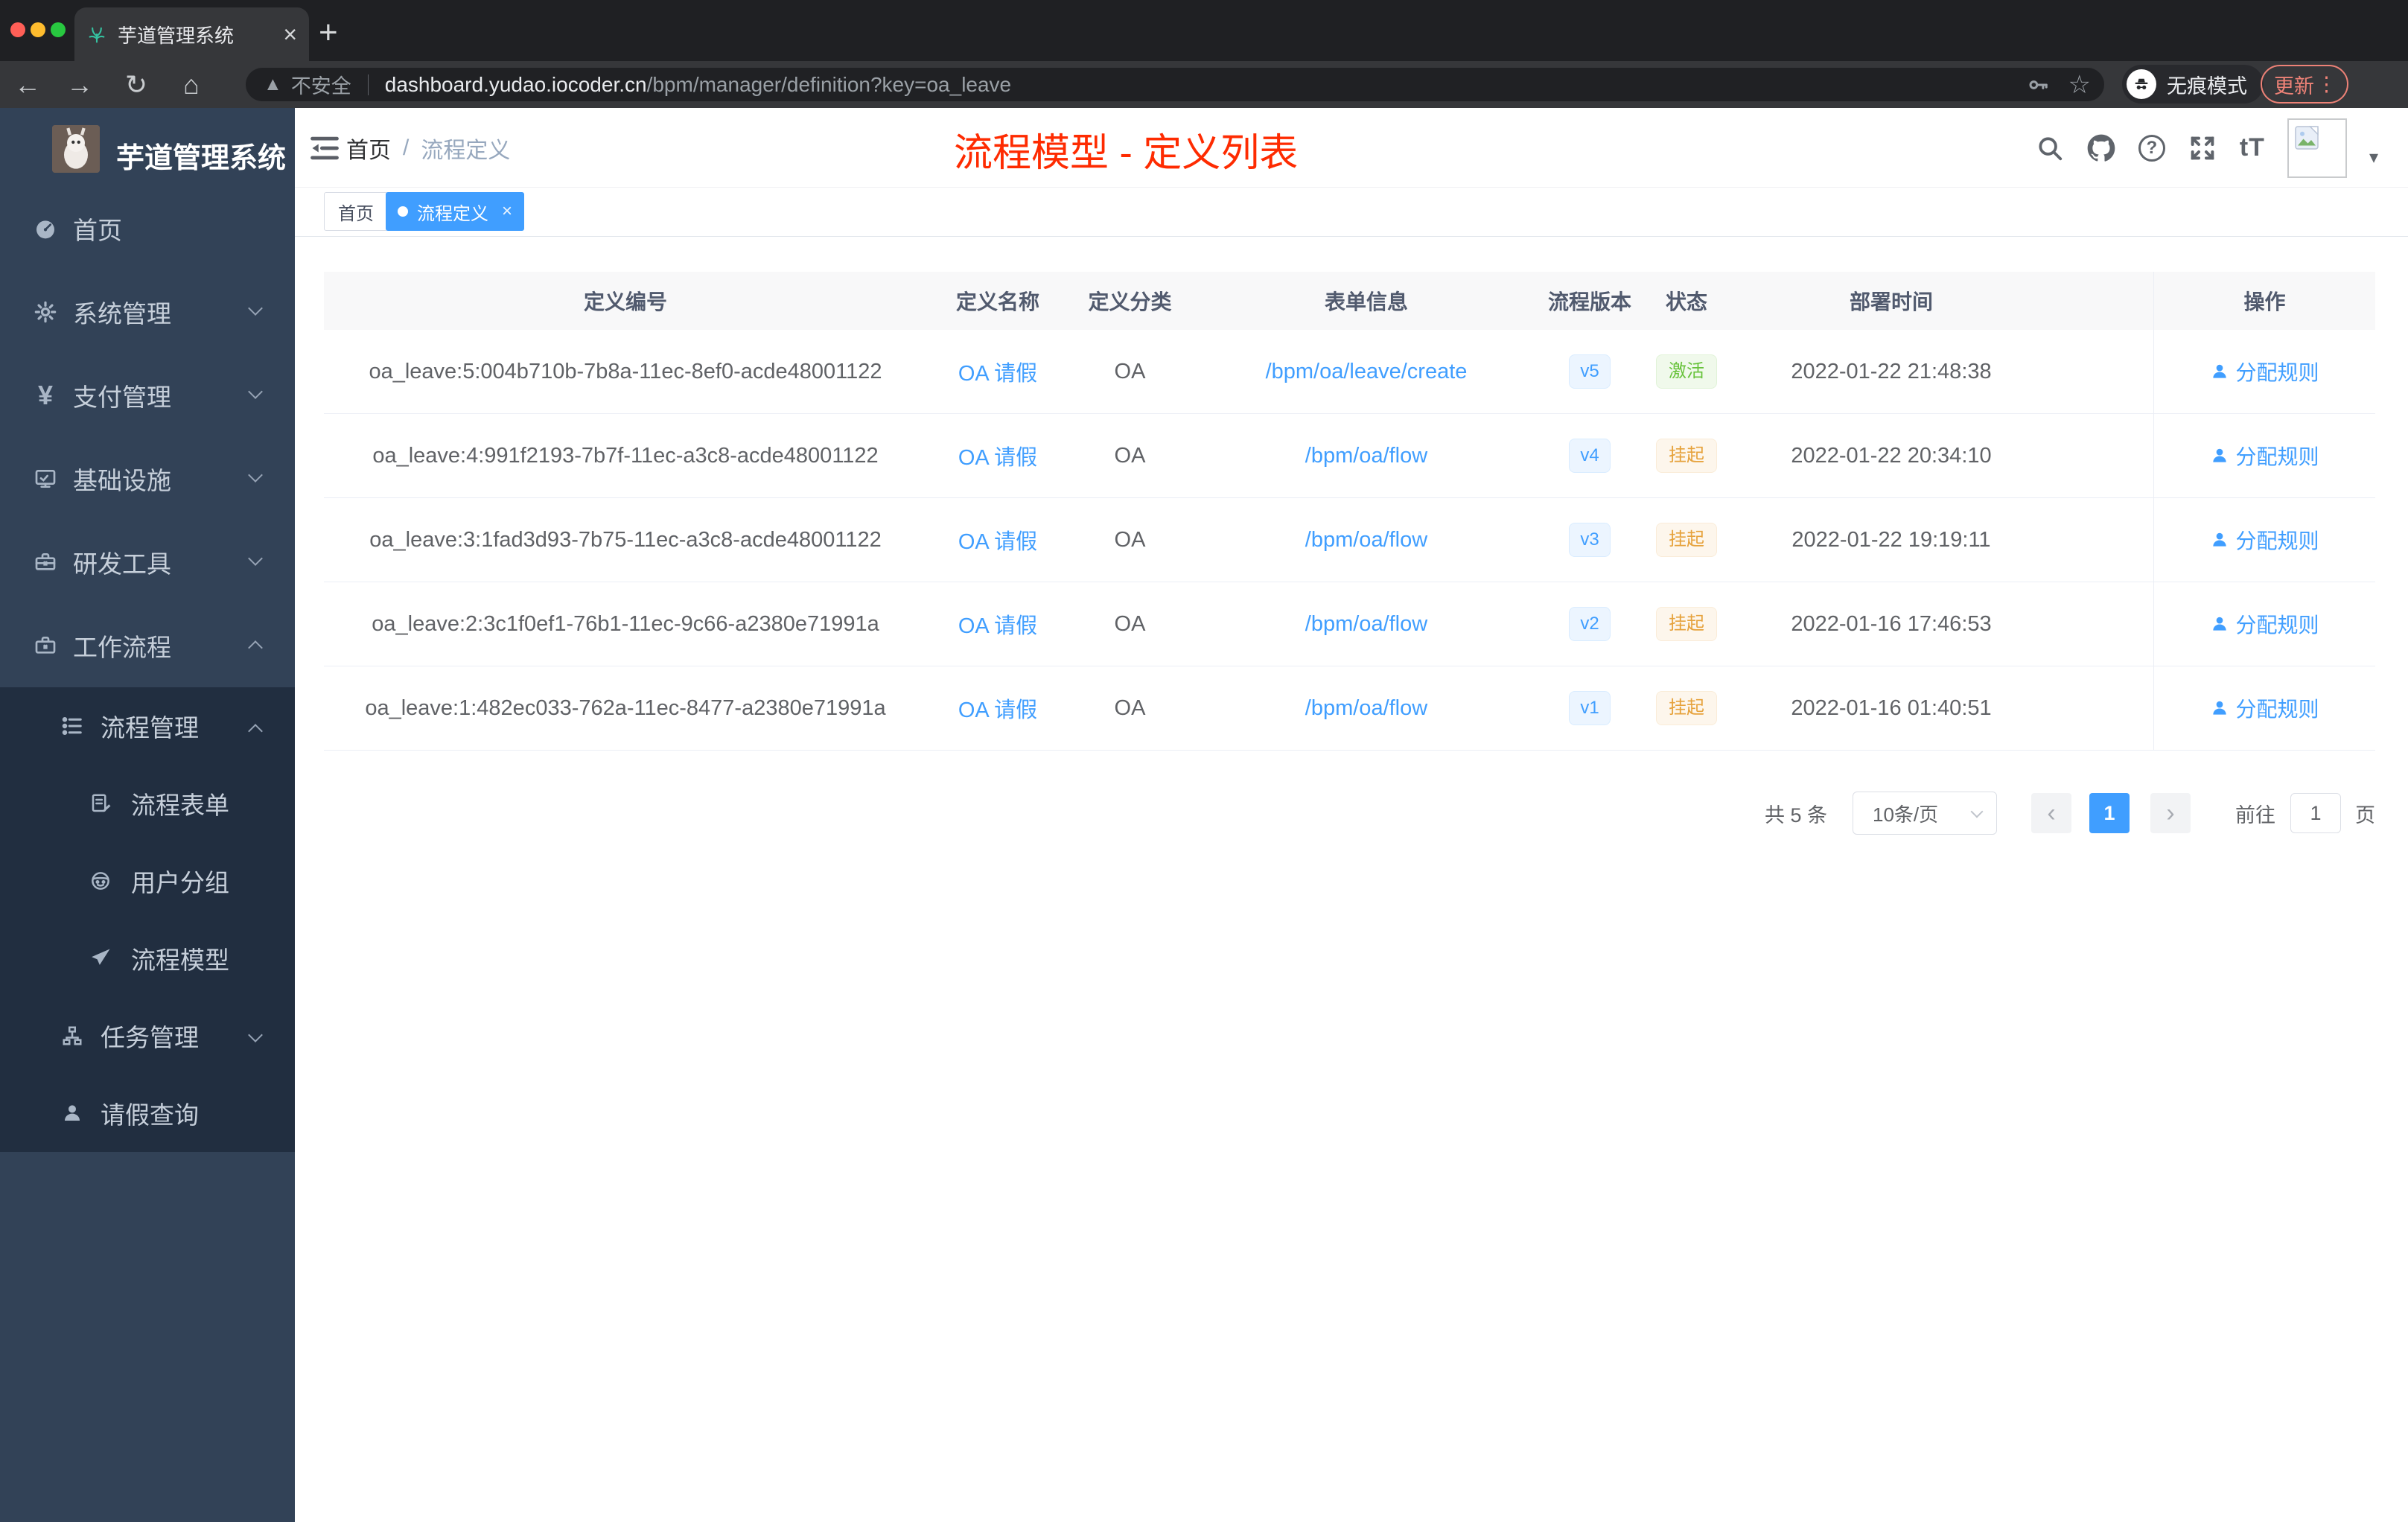 The height and width of the screenshot is (1522, 2408). What do you see at coordinates (2038, 85) in the screenshot?
I see `key-icon` at bounding box center [2038, 85].